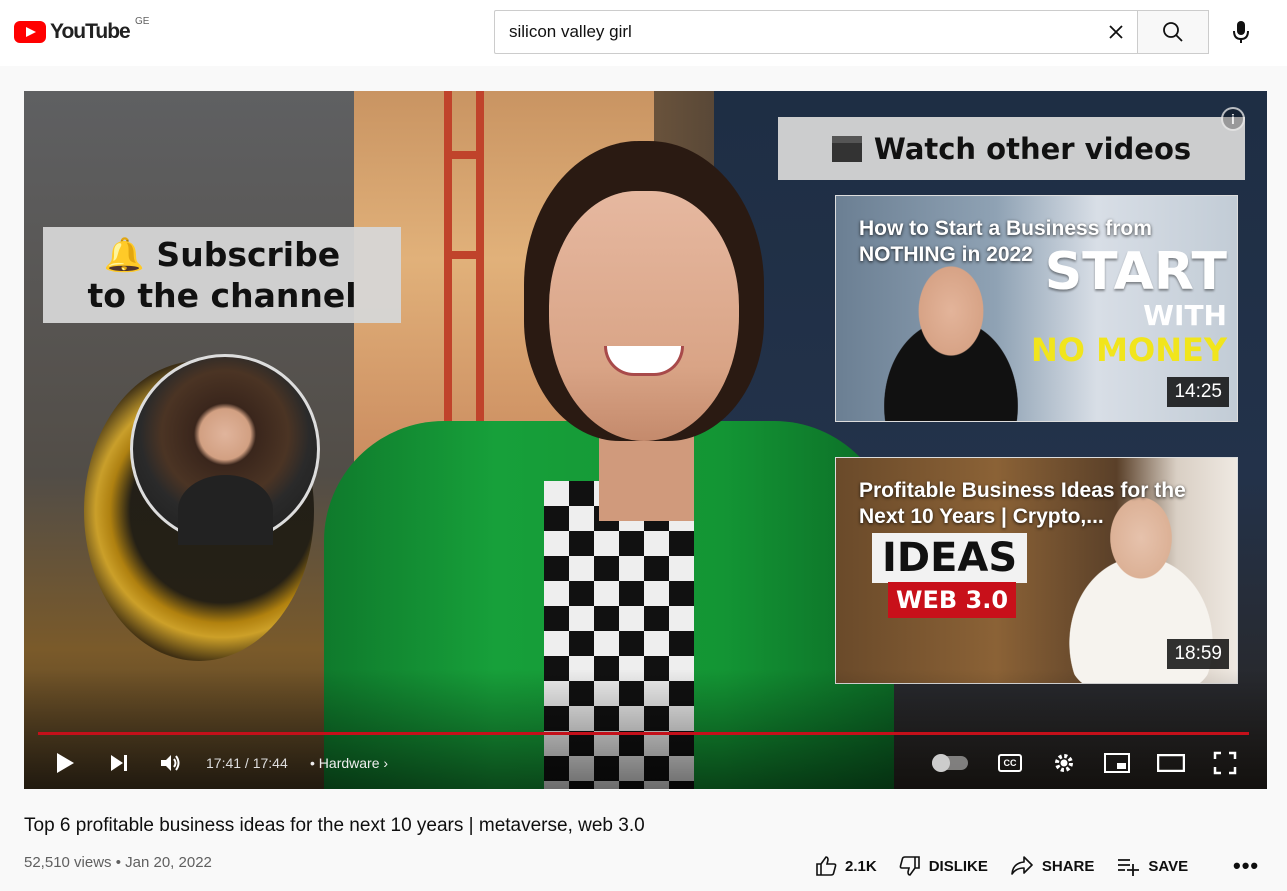 This screenshot has width=1287, height=891. What do you see at coordinates (1168, 866) in the screenshot?
I see `save-label: SAVE` at bounding box center [1168, 866].